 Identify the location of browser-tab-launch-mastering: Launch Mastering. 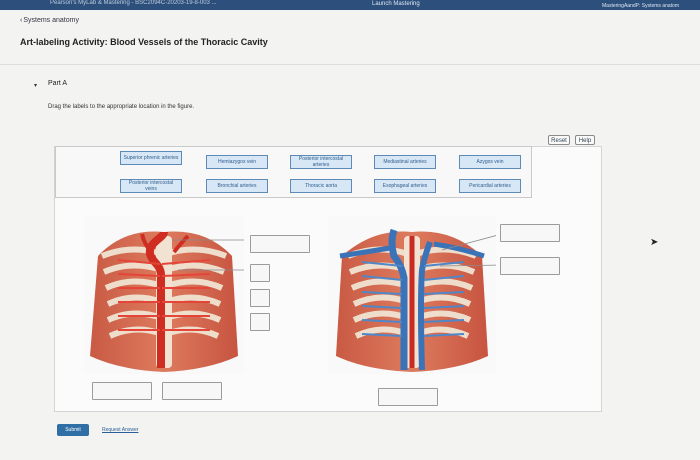
(396, 4).